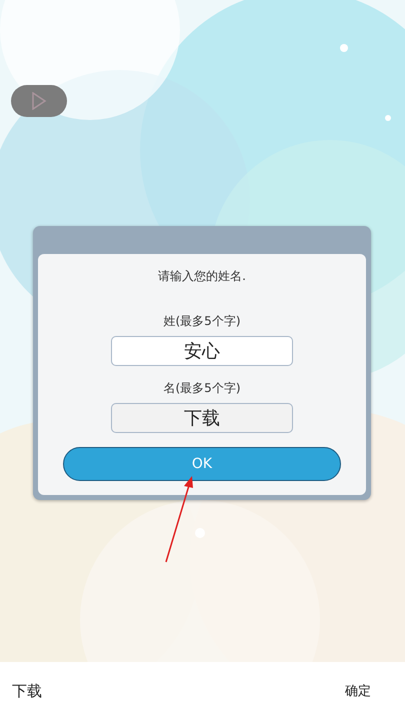 This screenshot has width=405, height=720. Describe the element at coordinates (358, 691) in the screenshot. I see `confirm-button: 确定` at that location.